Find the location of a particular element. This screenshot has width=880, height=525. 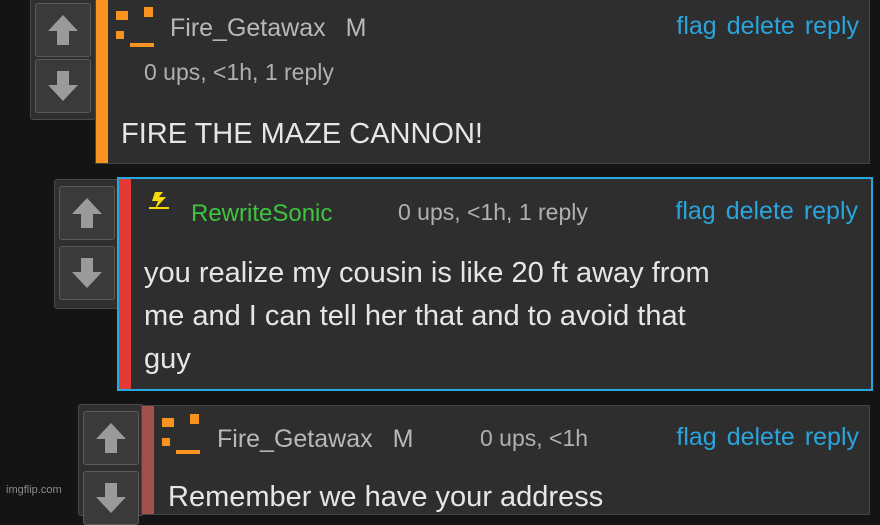

comment-text-line: guy is located at coordinates (167, 359).